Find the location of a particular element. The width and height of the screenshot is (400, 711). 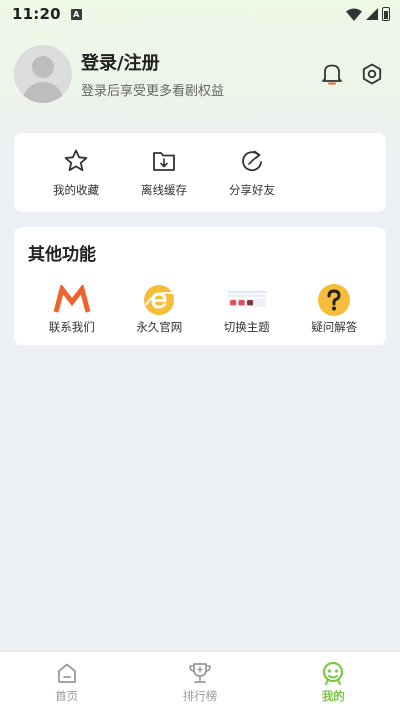

other-features-grid: 联系我们 永久官网 切换主题 疑问解答 is located at coordinates (203, 309).